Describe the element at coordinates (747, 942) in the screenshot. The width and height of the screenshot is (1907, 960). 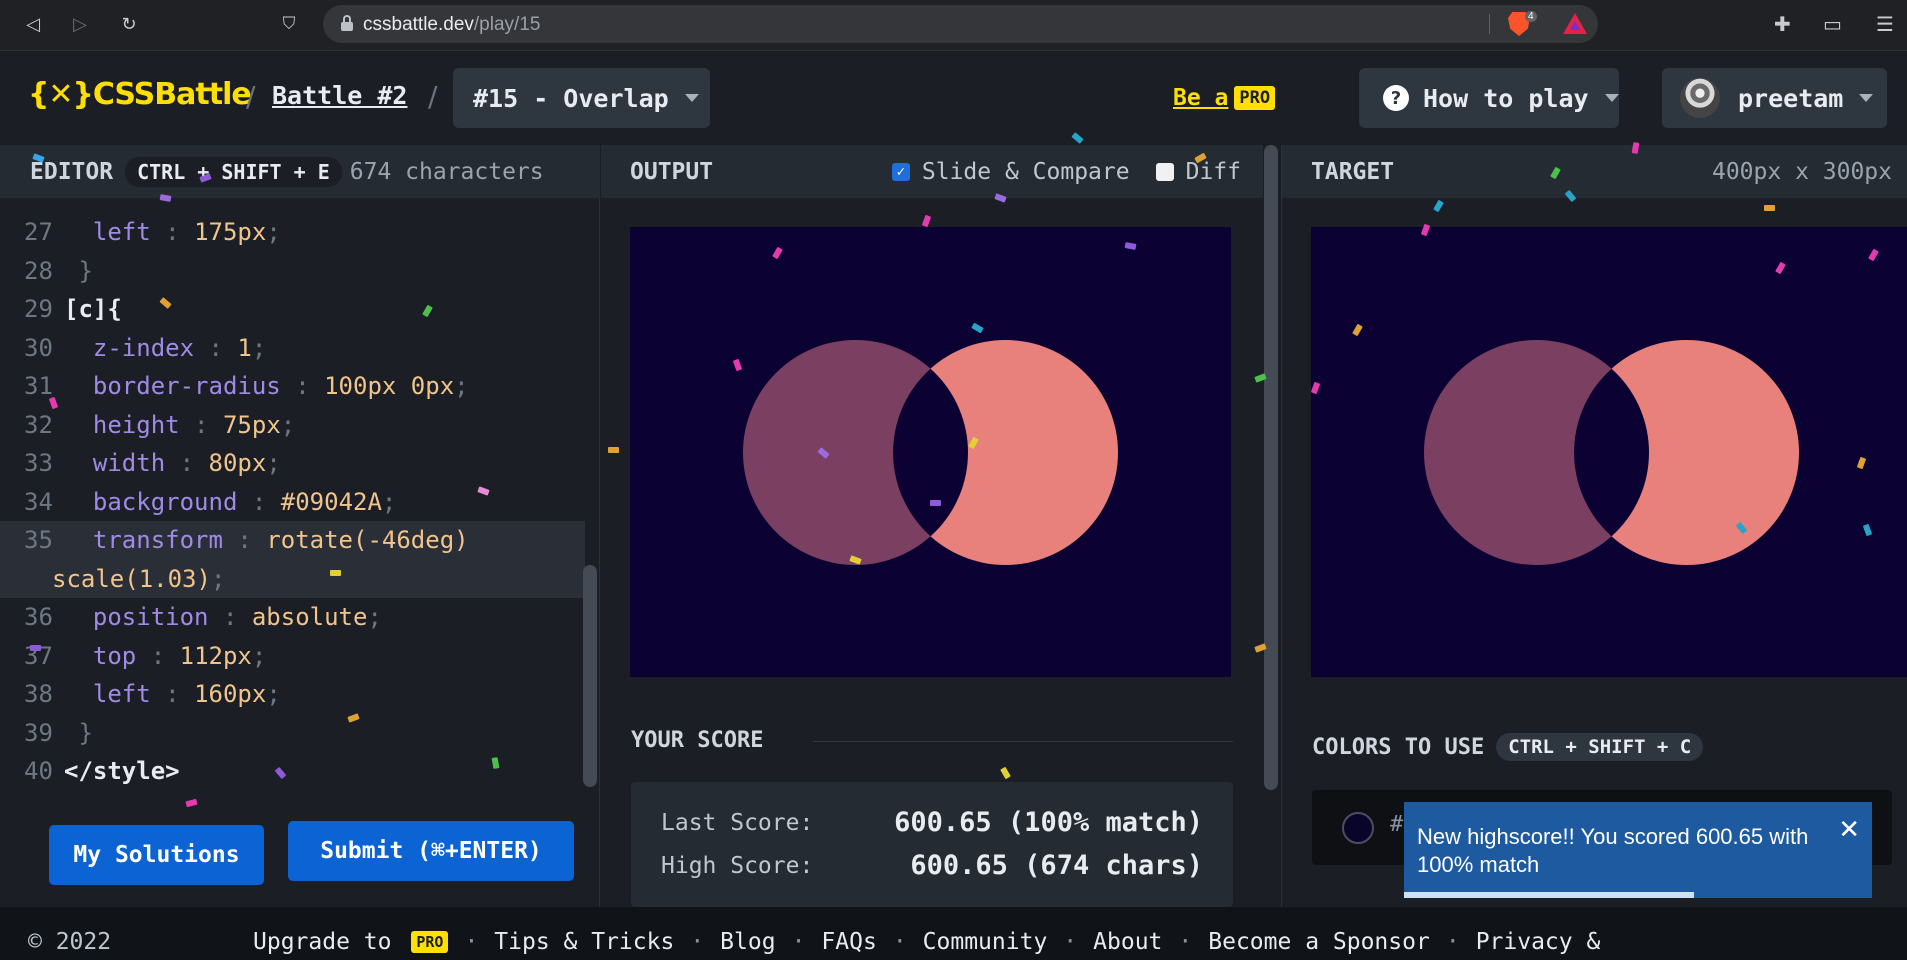
I see `footer-link: Blog` at that location.